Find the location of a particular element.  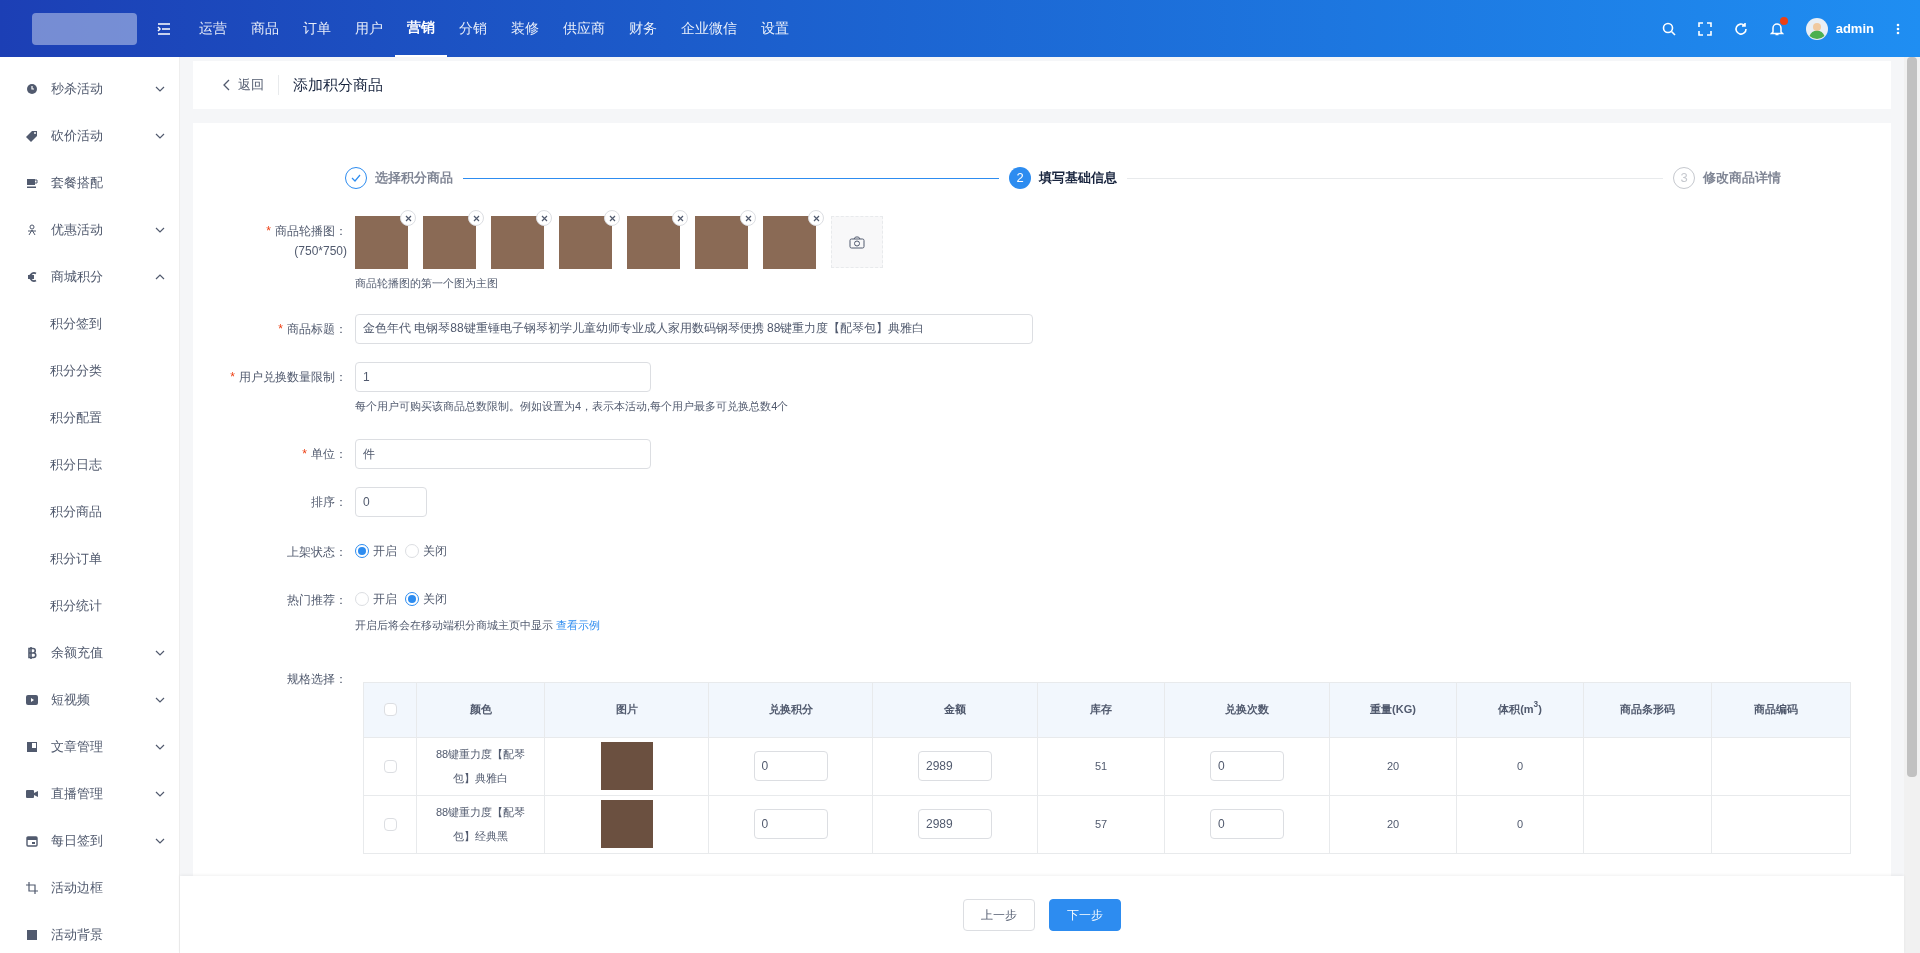

sidebar-item: 文章管理 is located at coordinates (89, 746).